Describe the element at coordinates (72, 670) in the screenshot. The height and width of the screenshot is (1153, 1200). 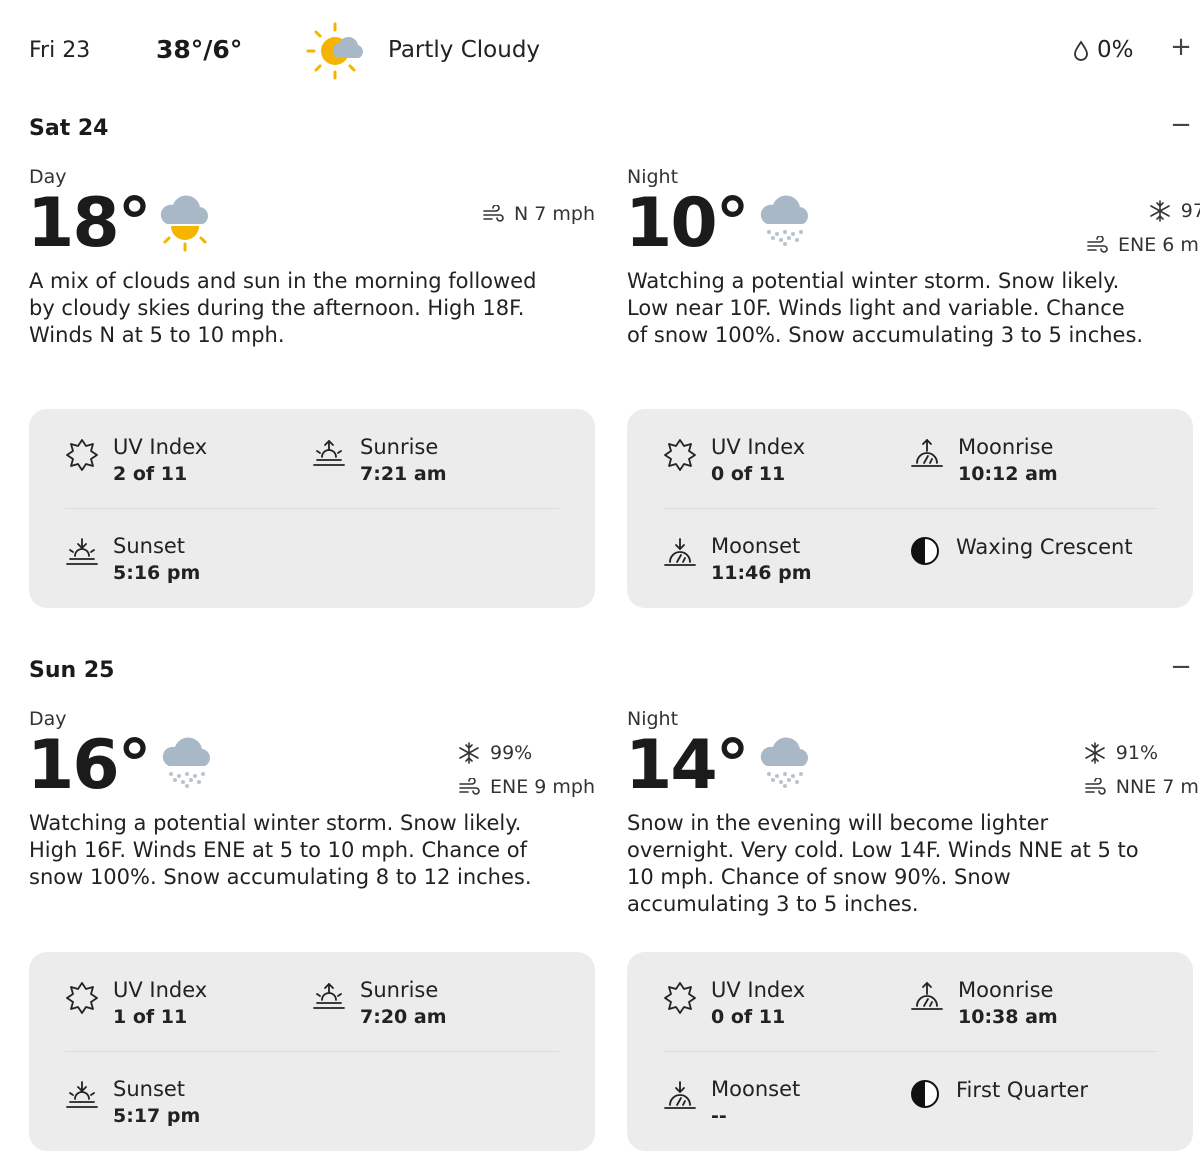
I see `day-date: Sun 25` at that location.